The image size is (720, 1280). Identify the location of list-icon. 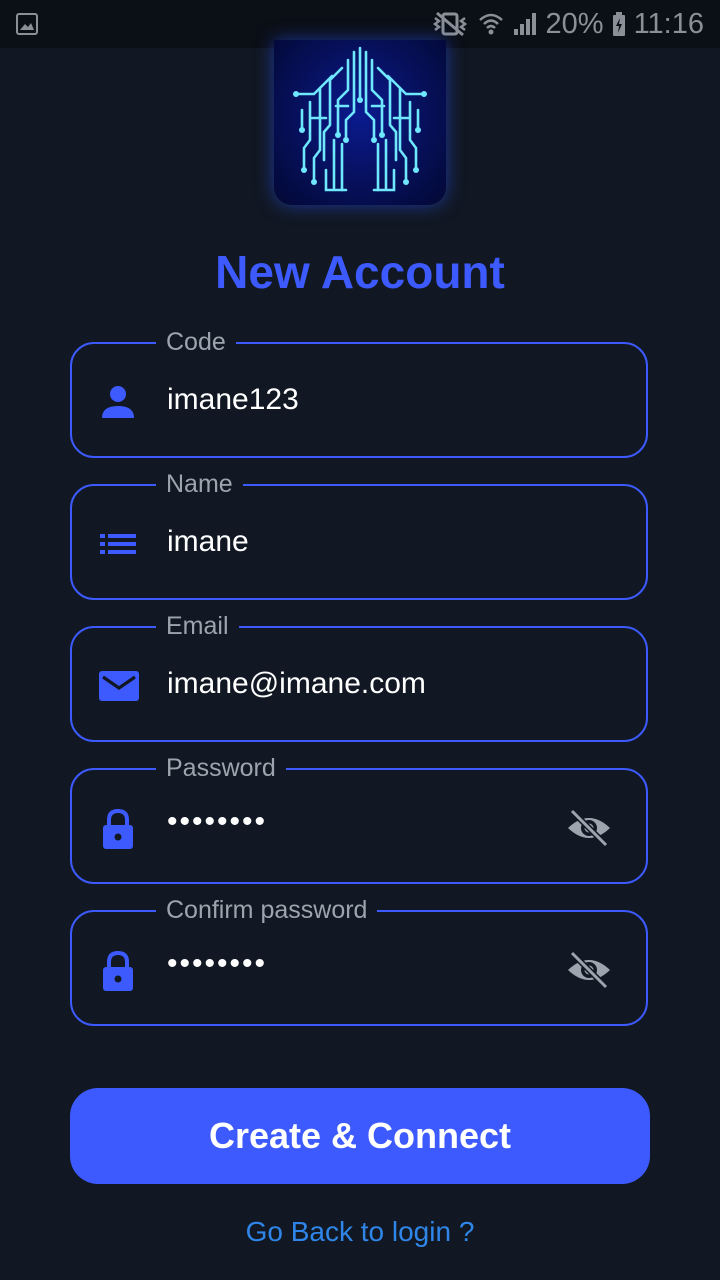
(118, 544).